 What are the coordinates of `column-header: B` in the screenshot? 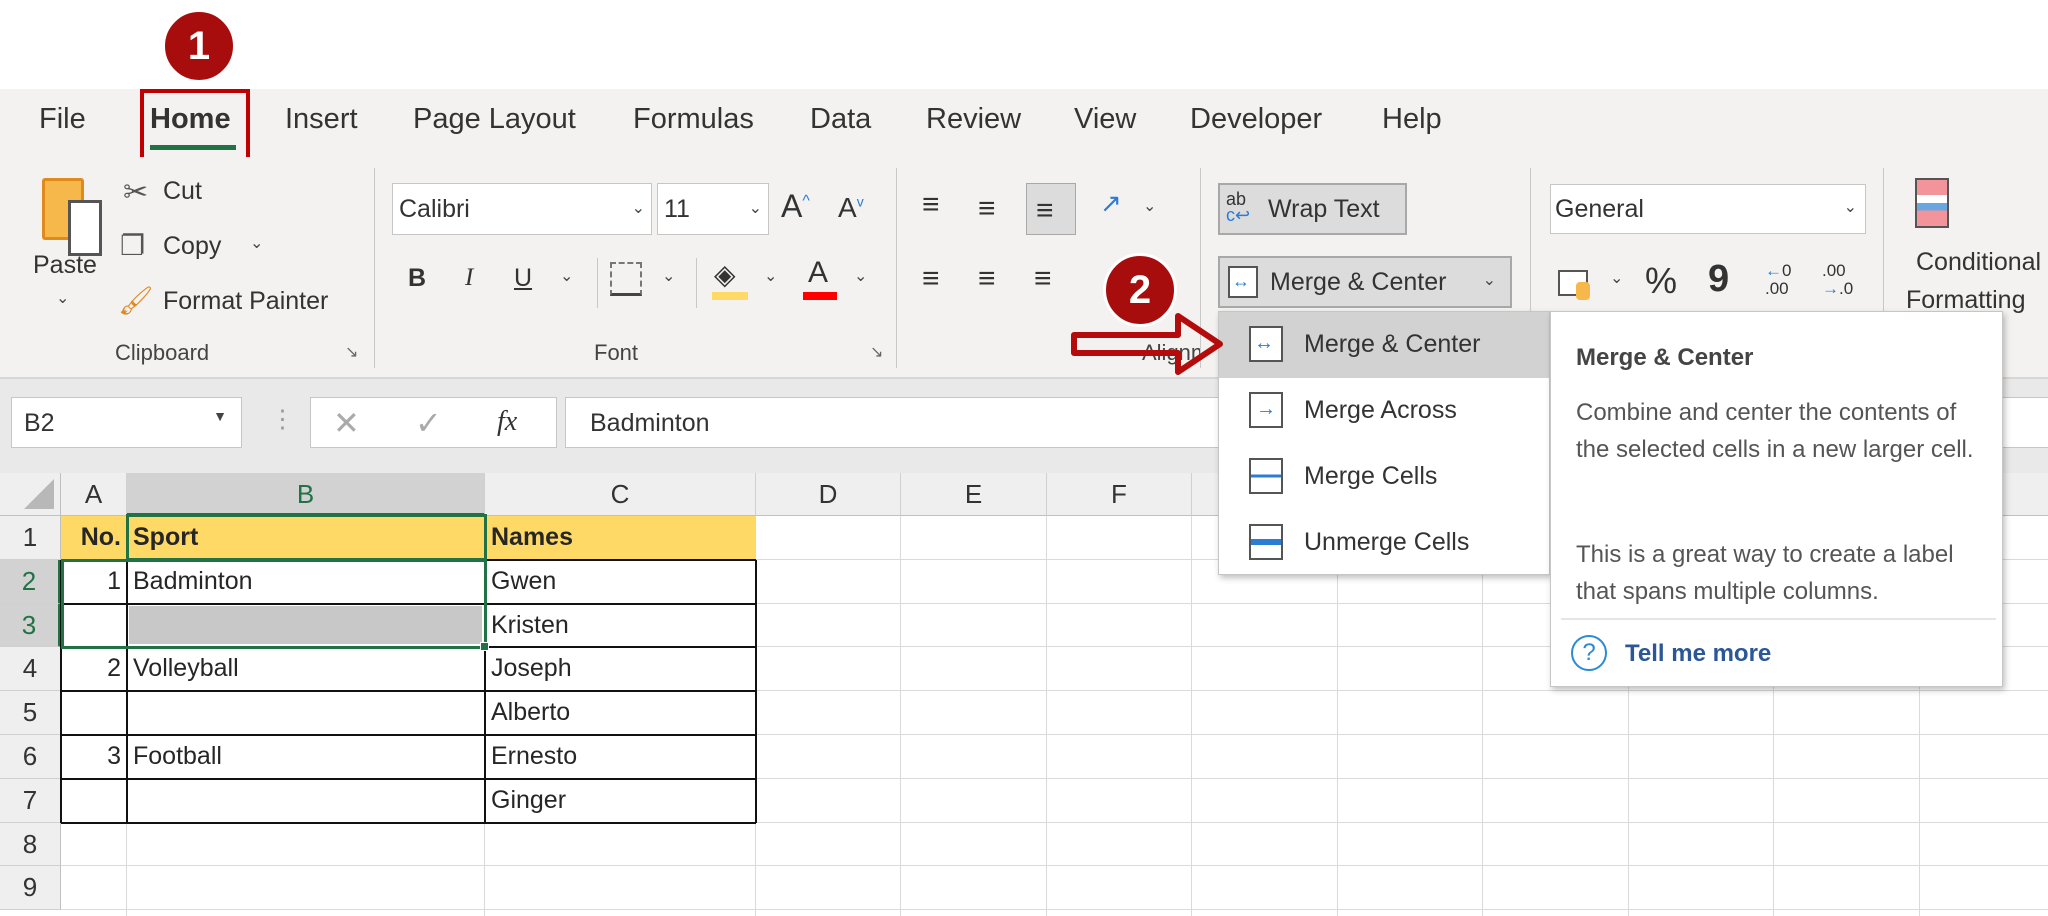 It's located at (306, 494).